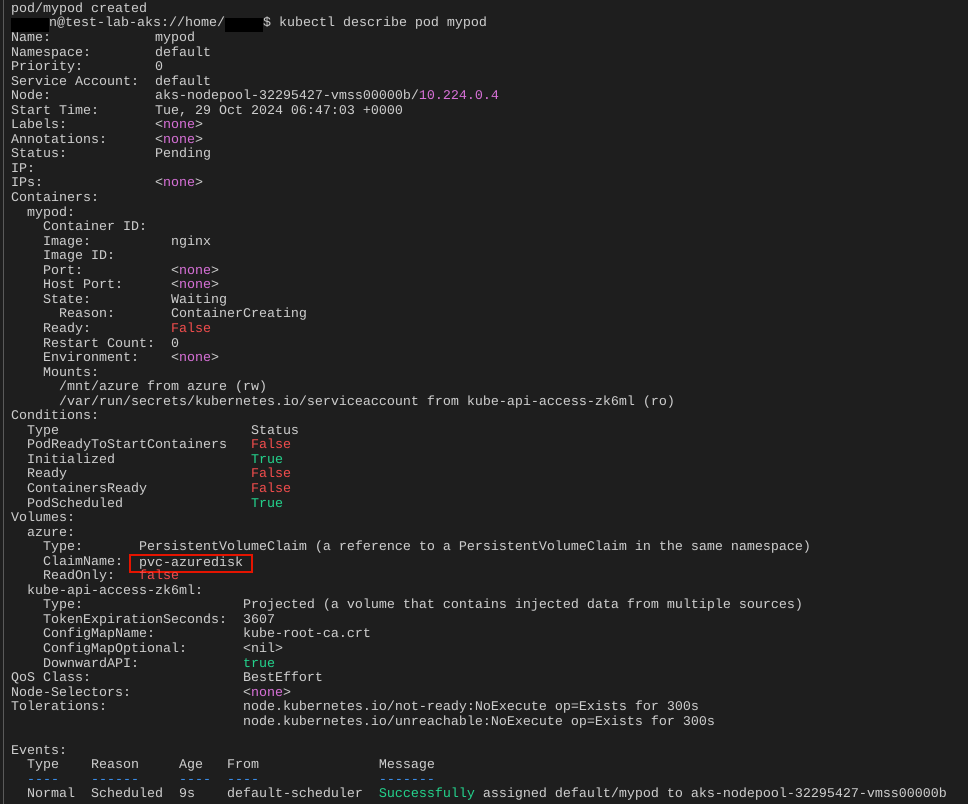 This screenshot has height=804, width=968. What do you see at coordinates (422, 606) in the screenshot?
I see `terminal-line: Type: Projected (a volume that contains injected data from multiple sources)` at bounding box center [422, 606].